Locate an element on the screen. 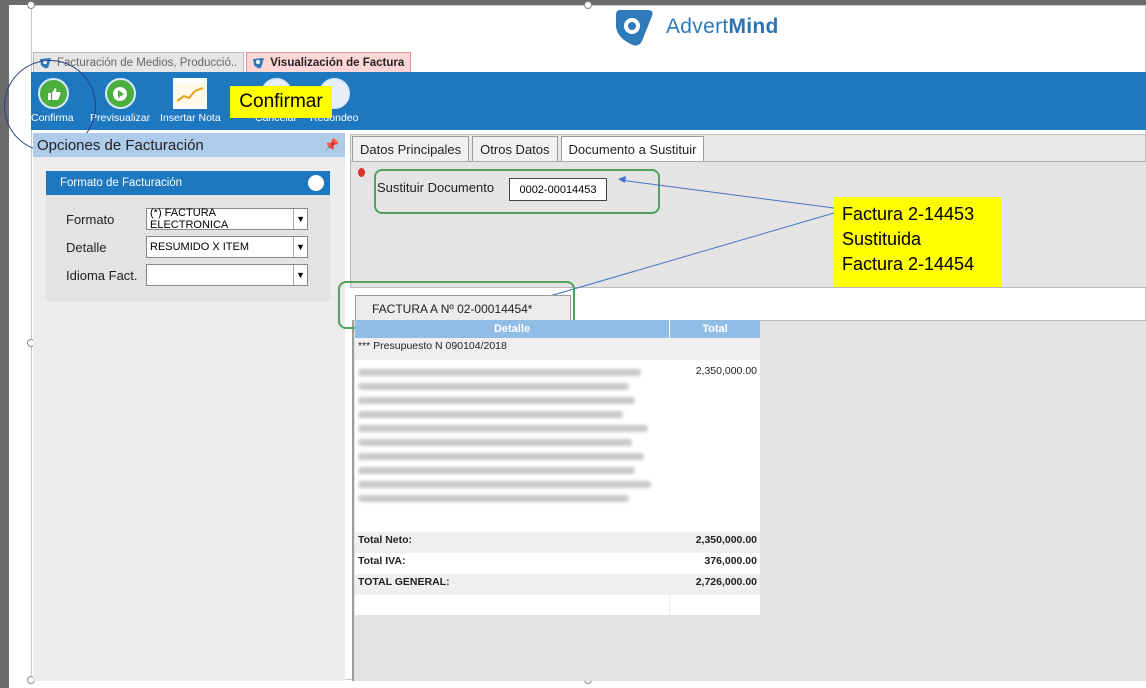 This screenshot has height=688, width=1146. table-header: Detalle Total is located at coordinates (557, 329).